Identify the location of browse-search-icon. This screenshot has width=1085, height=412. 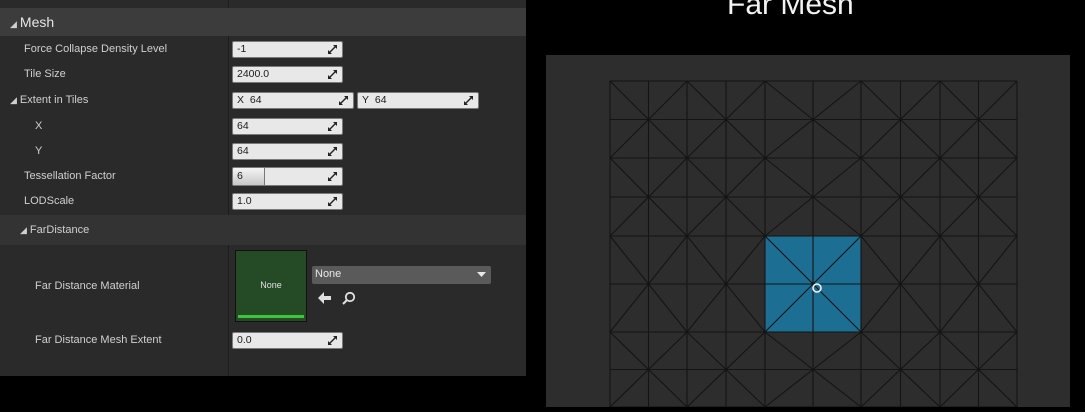
(349, 298).